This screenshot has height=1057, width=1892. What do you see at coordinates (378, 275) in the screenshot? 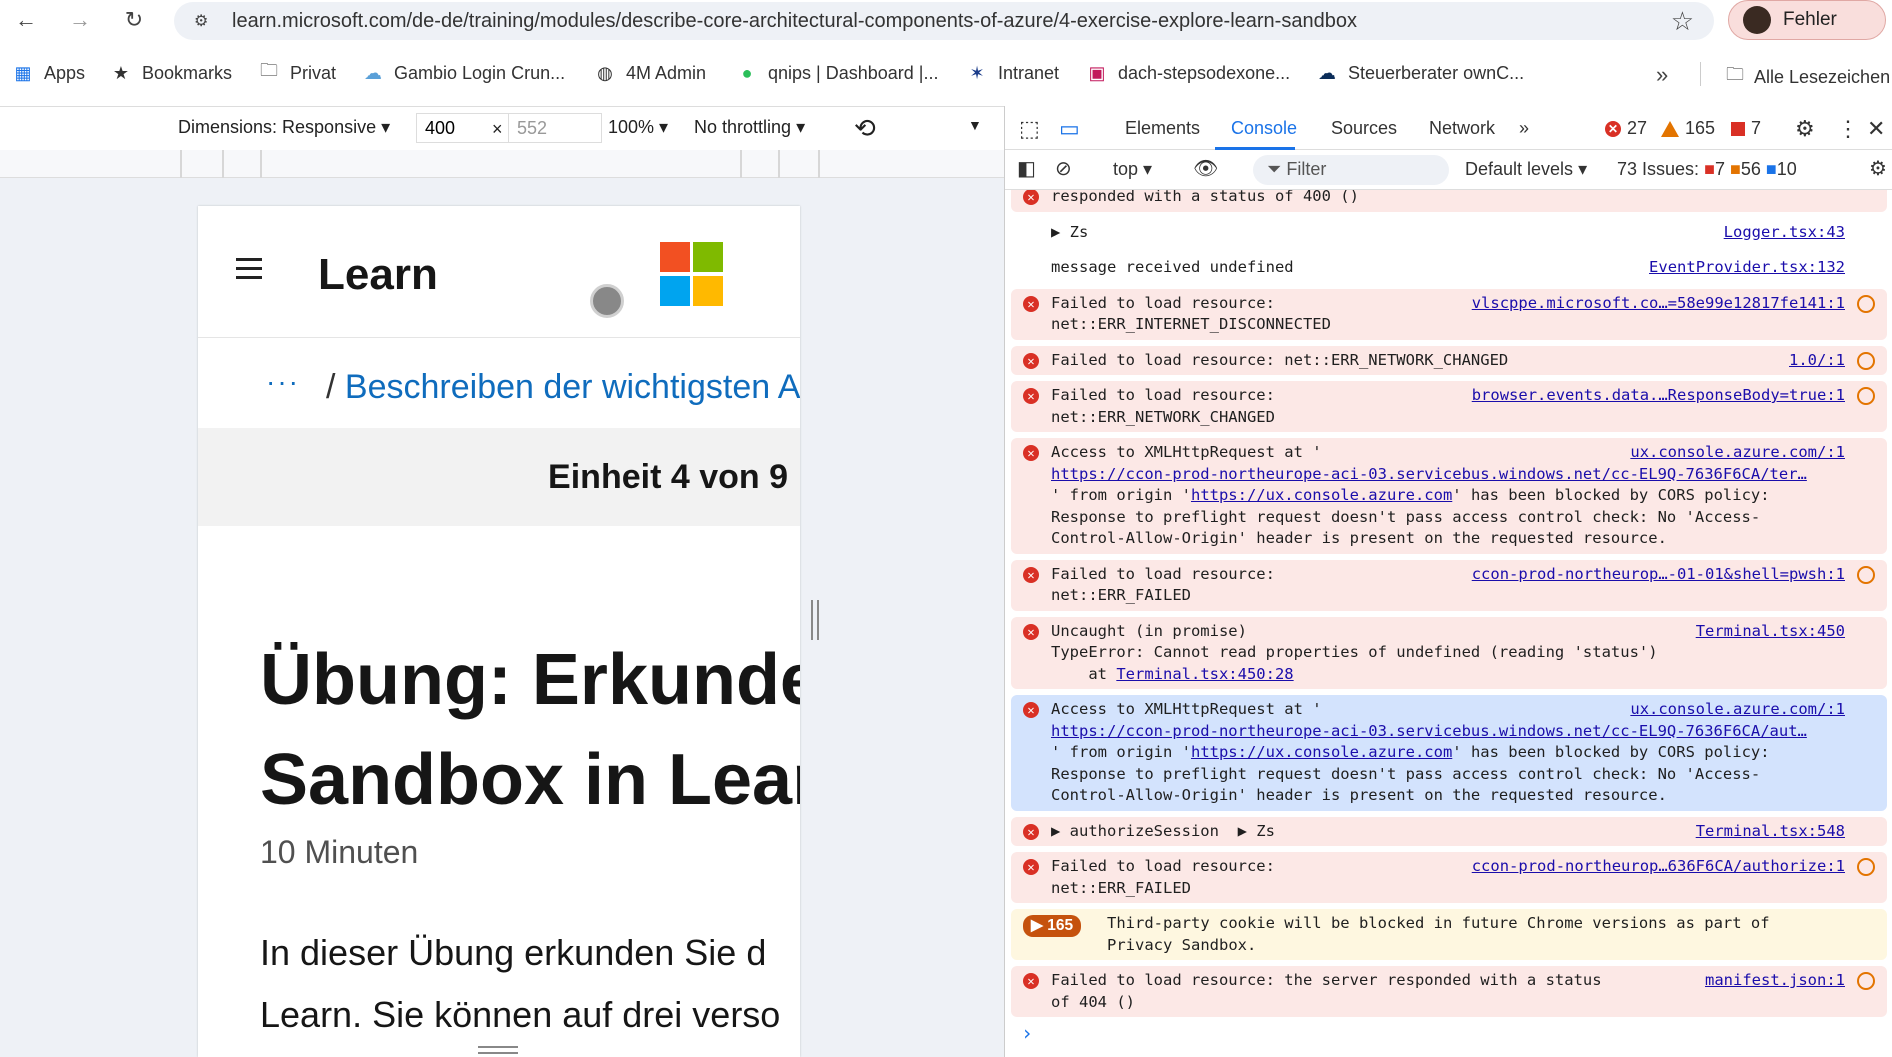
I see `brand-title: Learn` at bounding box center [378, 275].